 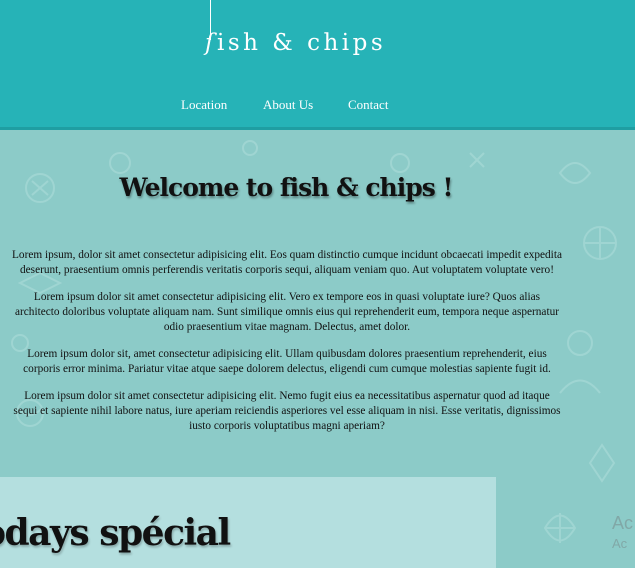 I want to click on fish-hook-icon: ſ, so click(x=211, y=43).